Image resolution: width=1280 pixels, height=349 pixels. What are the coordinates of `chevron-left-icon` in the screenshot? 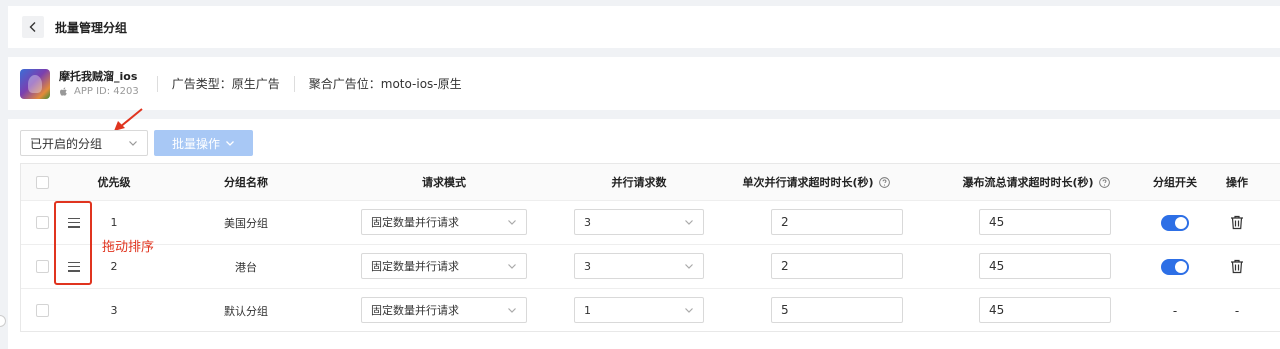 It's located at (32, 27).